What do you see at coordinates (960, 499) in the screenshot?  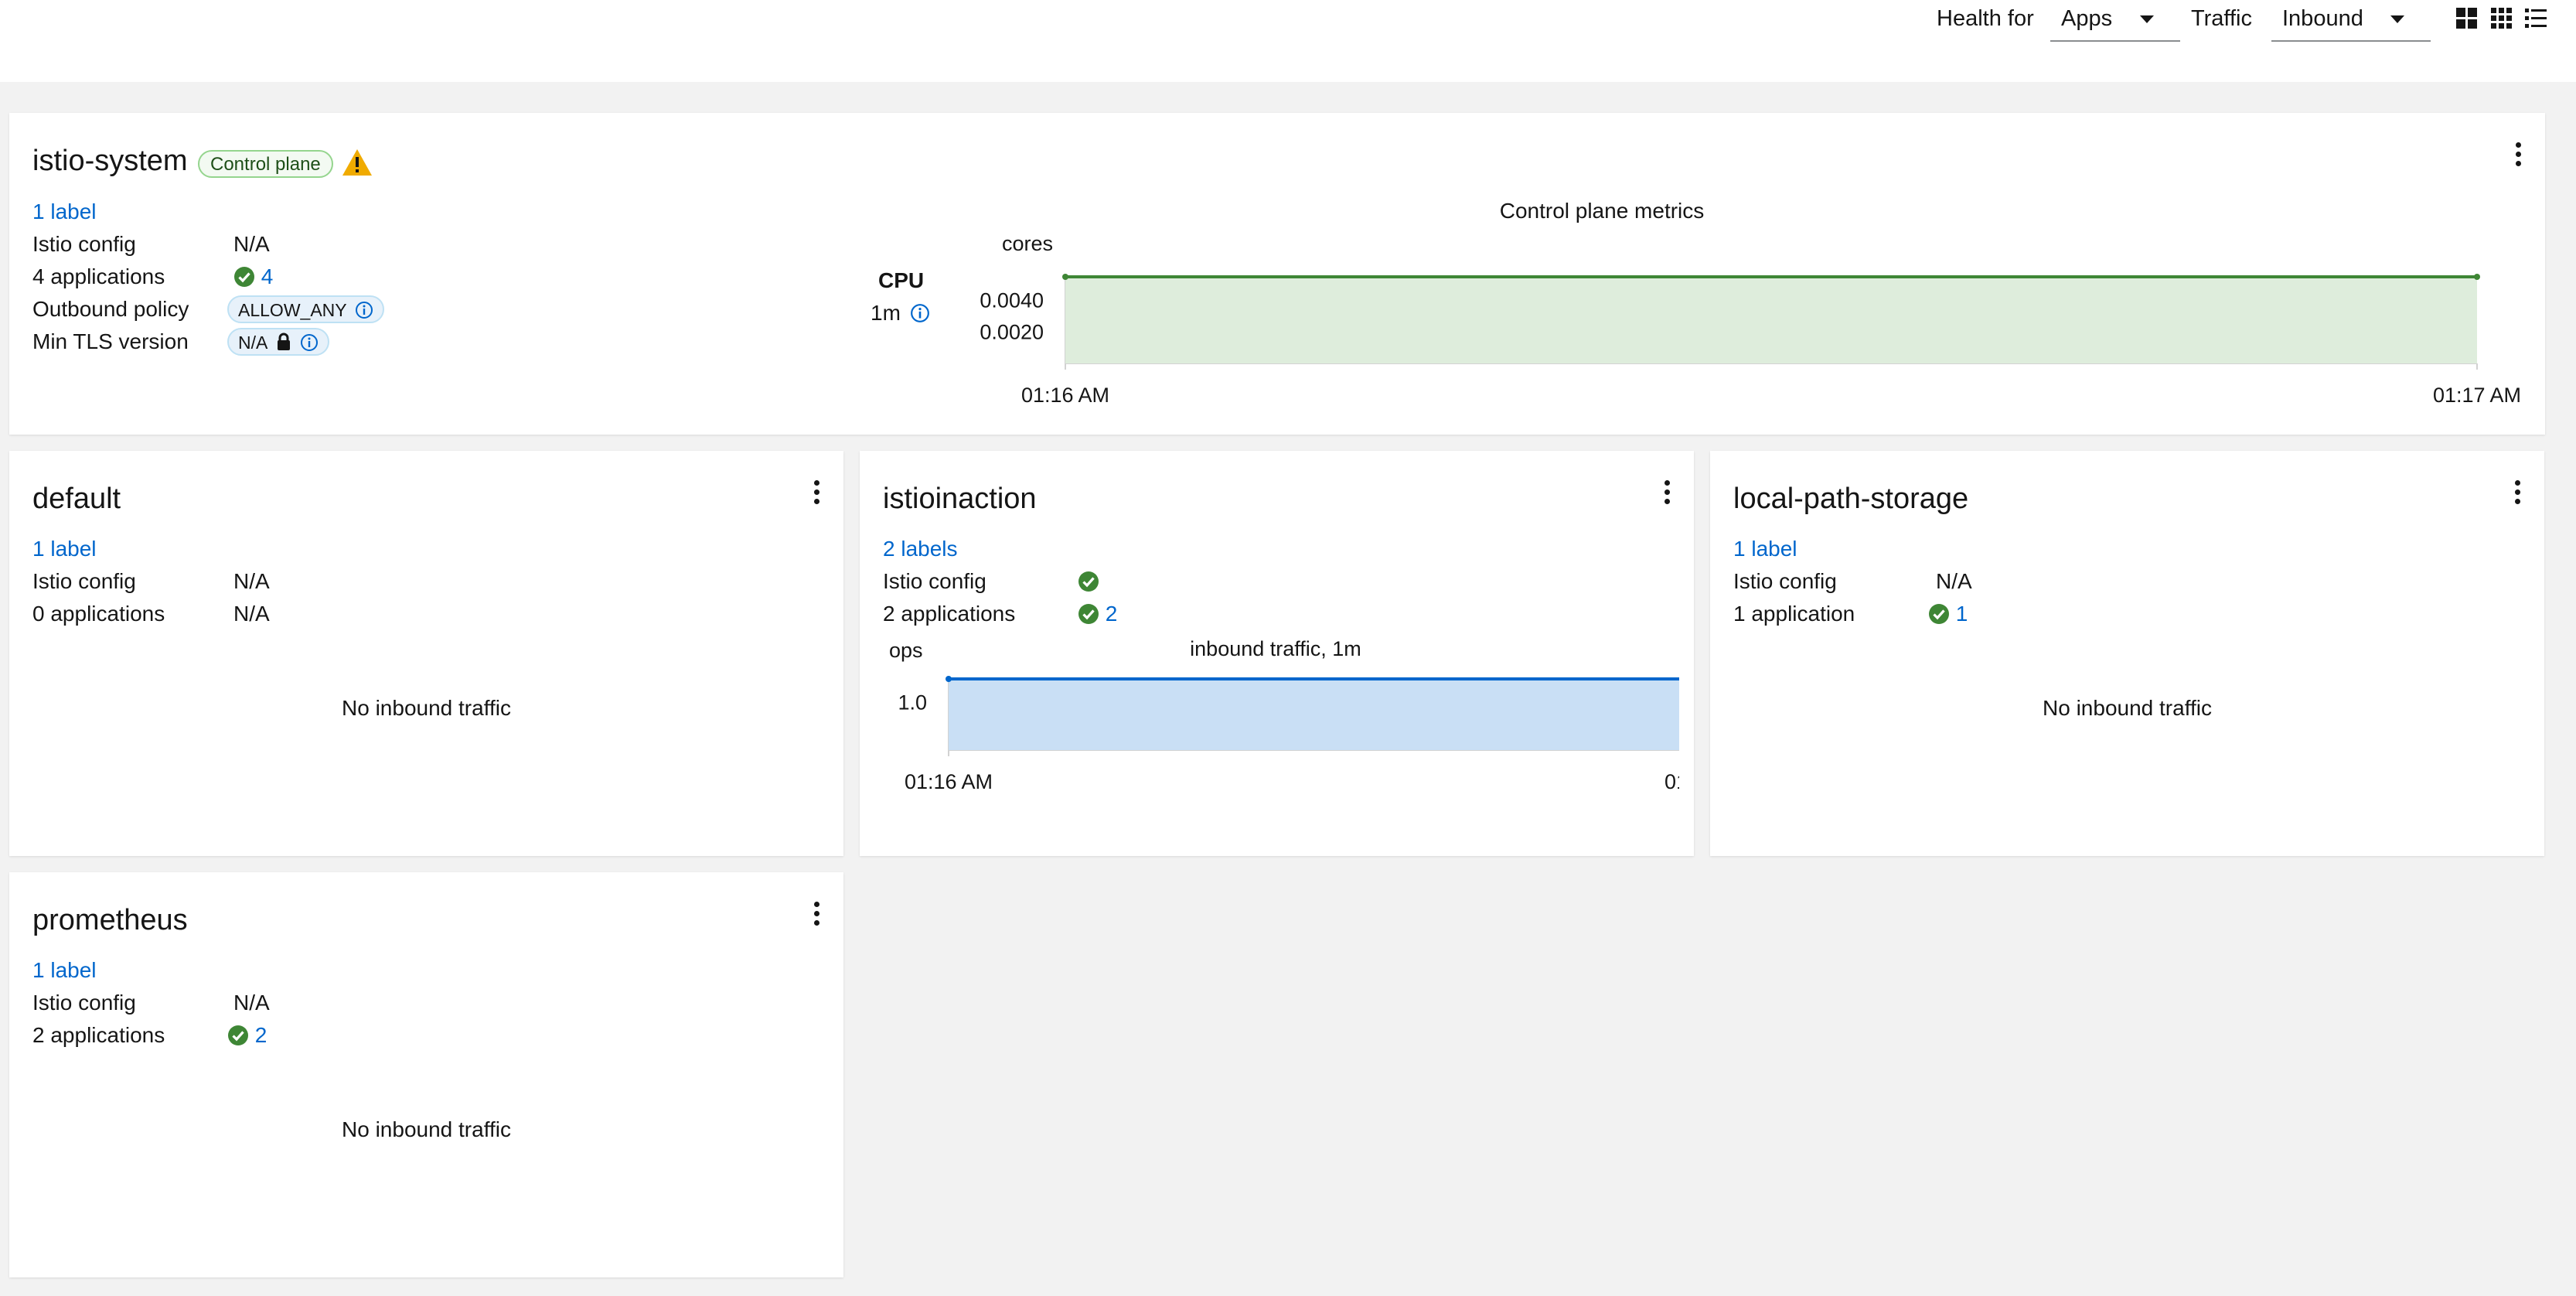 I see `namespace-title: istioinaction` at bounding box center [960, 499].